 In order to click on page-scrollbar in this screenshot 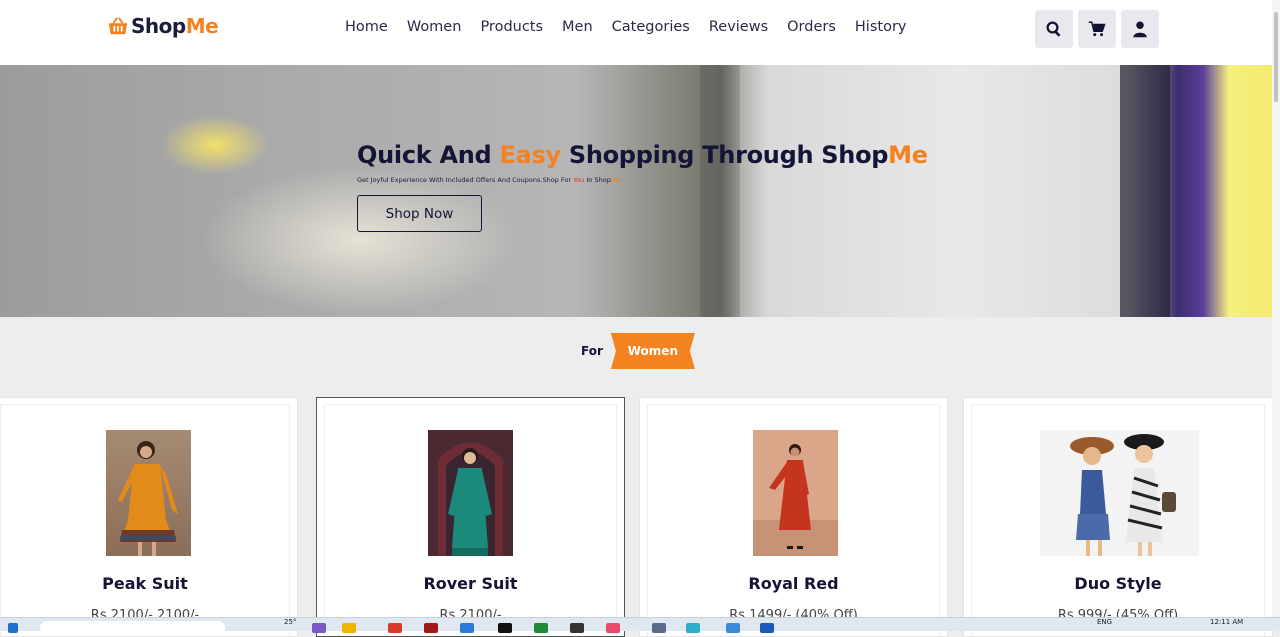, I will do `click(1276, 308)`.